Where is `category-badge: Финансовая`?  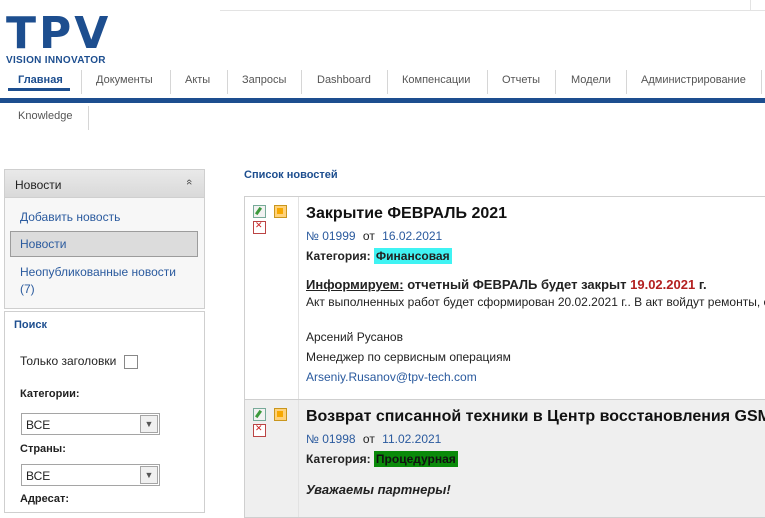 category-badge: Финансовая is located at coordinates (412, 256).